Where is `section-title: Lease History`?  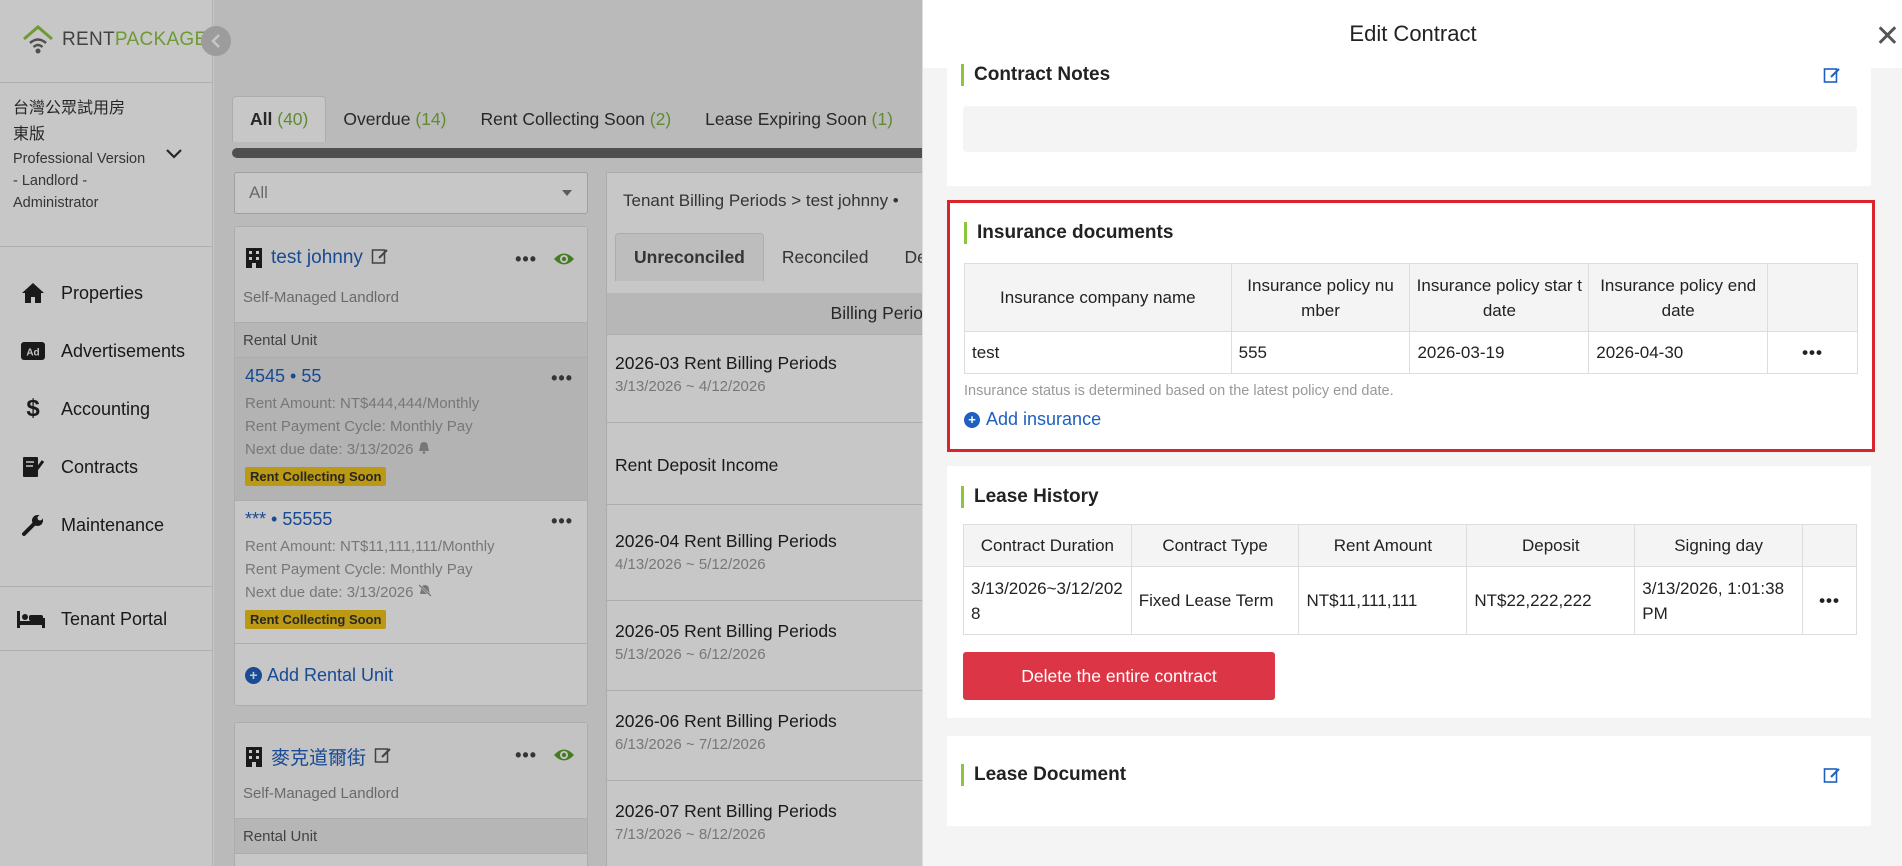
section-title: Lease History is located at coordinates (1030, 497).